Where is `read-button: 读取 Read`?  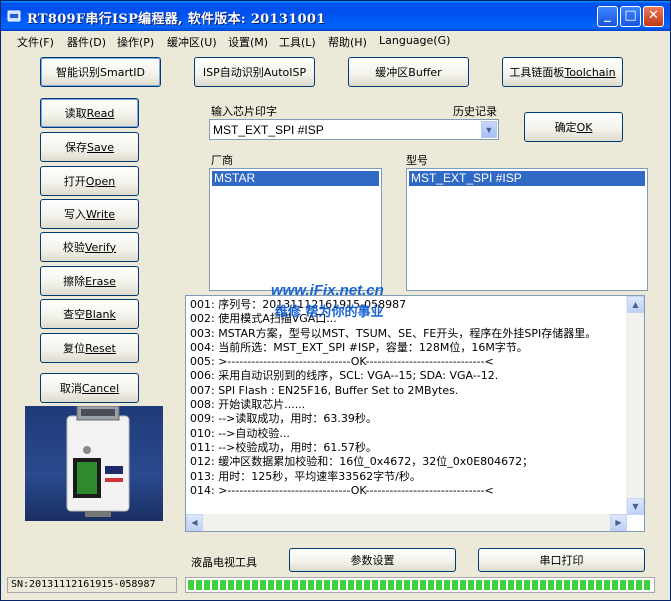 read-button: 读取 Read is located at coordinates (89, 113).